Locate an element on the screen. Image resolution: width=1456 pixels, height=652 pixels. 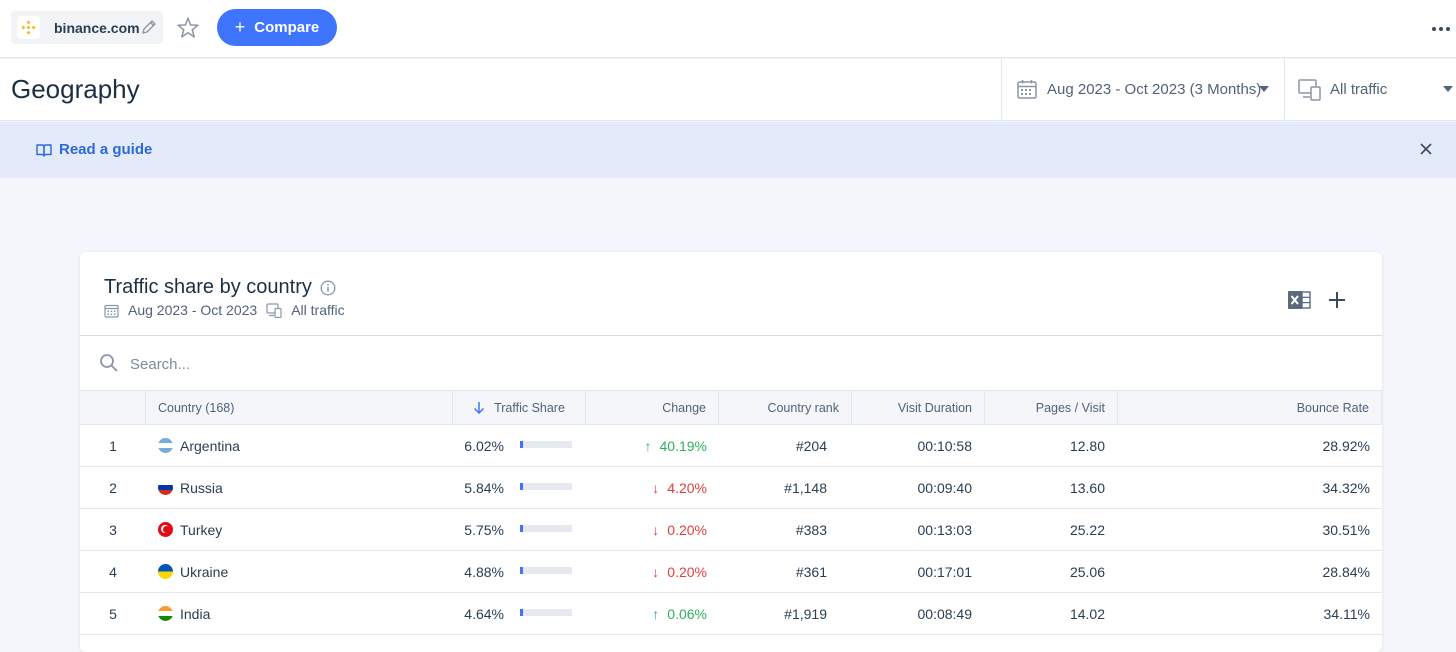
site-name: binance.com is located at coordinates (97, 28).